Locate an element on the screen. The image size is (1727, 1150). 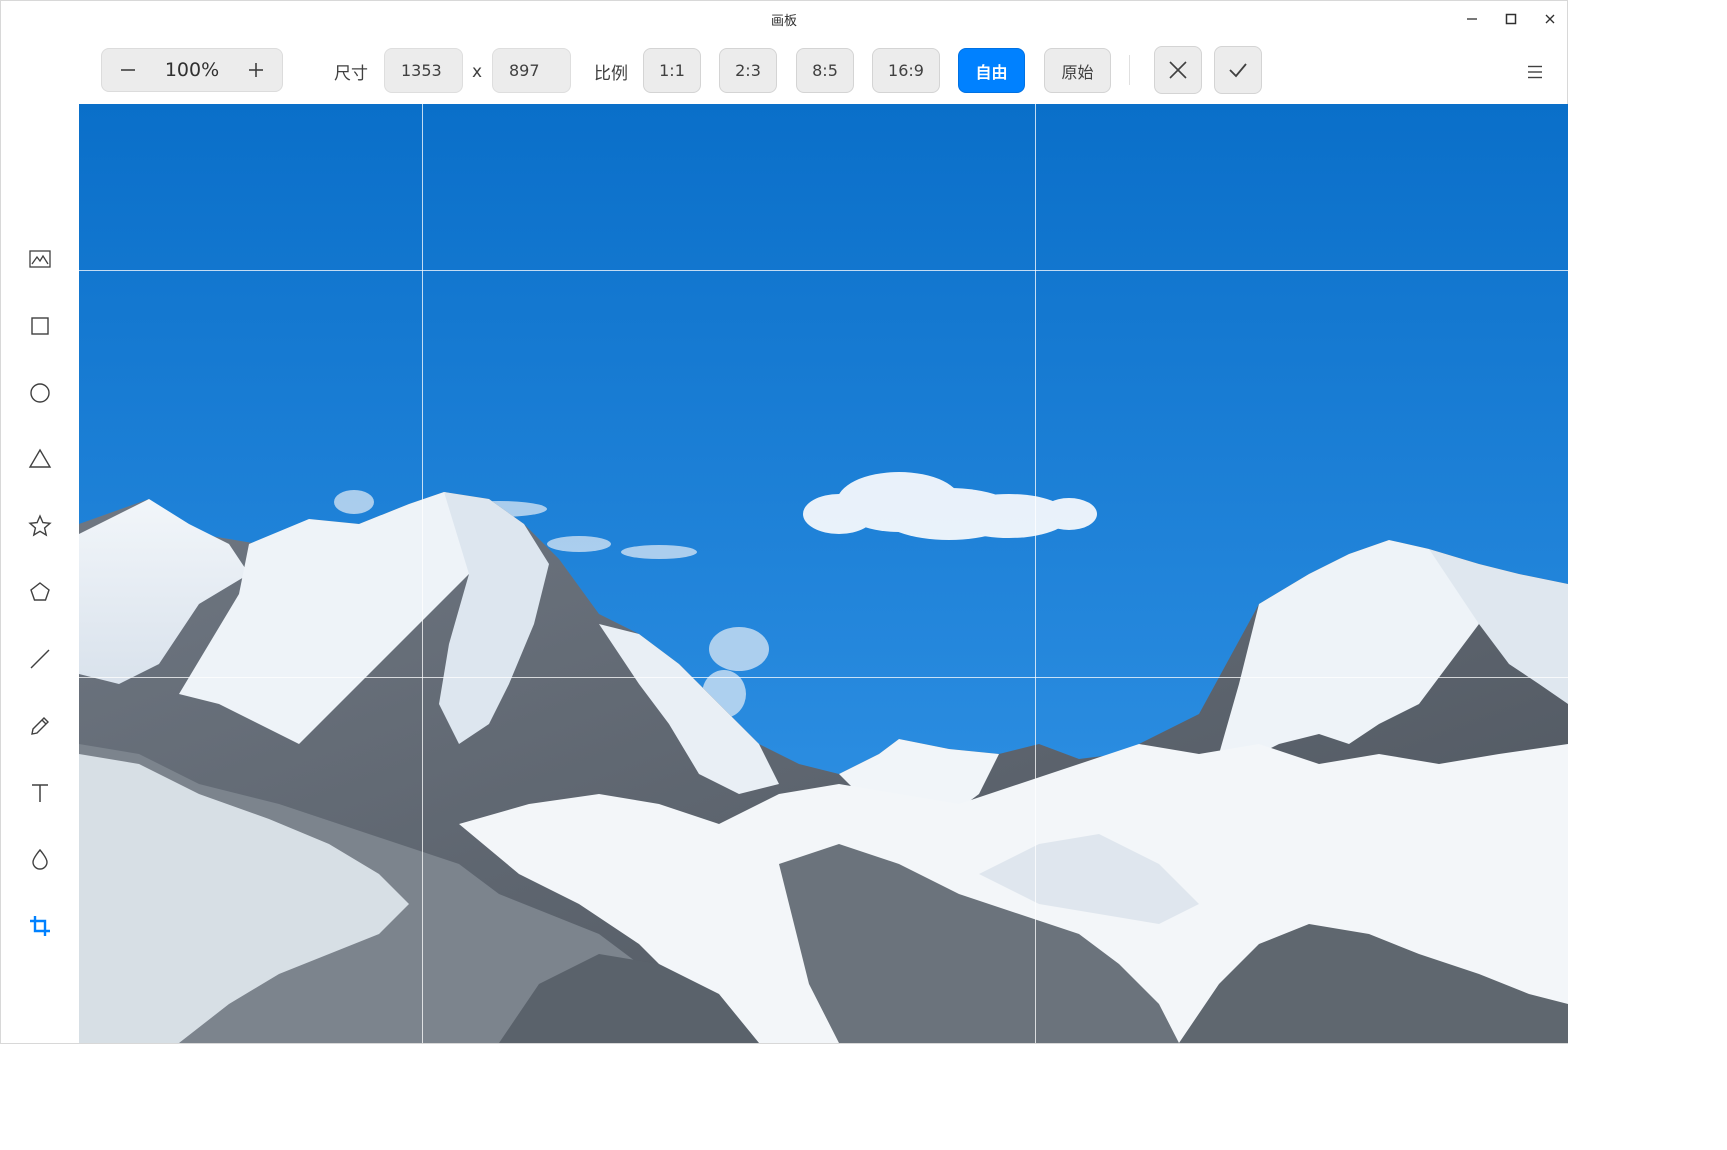
close-window-button is located at coordinates (1550, 19).